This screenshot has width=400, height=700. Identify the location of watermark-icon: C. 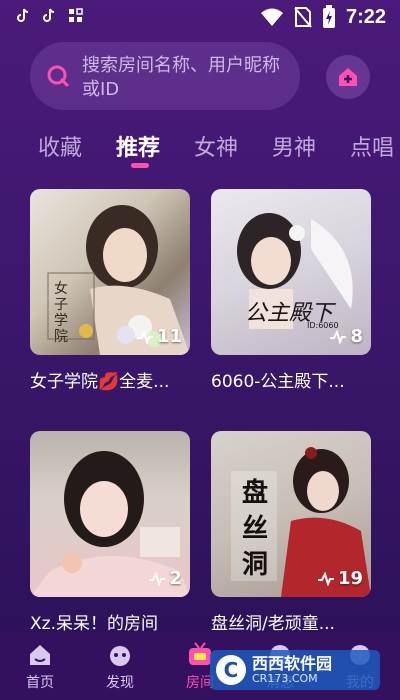
(231, 670).